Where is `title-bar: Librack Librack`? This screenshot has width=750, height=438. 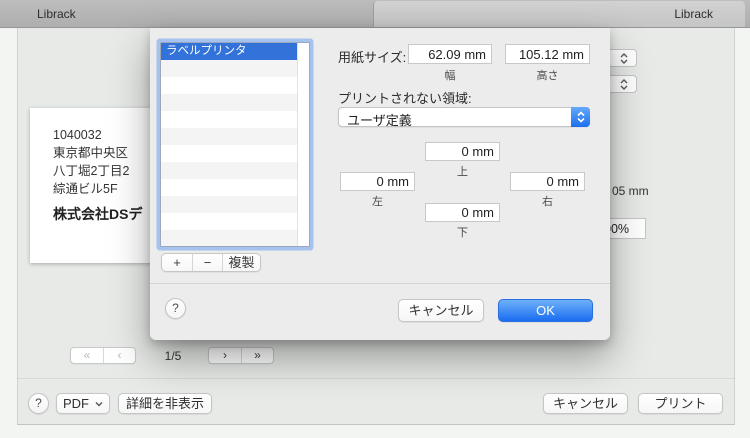 title-bar: Librack Librack is located at coordinates (375, 14).